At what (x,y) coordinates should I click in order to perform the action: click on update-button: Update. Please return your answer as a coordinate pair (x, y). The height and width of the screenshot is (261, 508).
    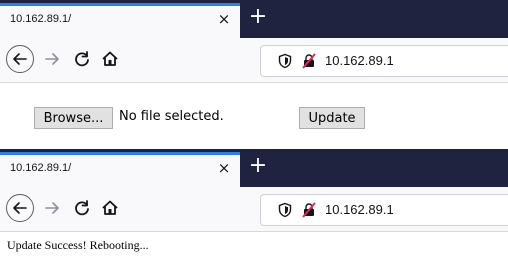
    Looking at the image, I should click on (332, 118).